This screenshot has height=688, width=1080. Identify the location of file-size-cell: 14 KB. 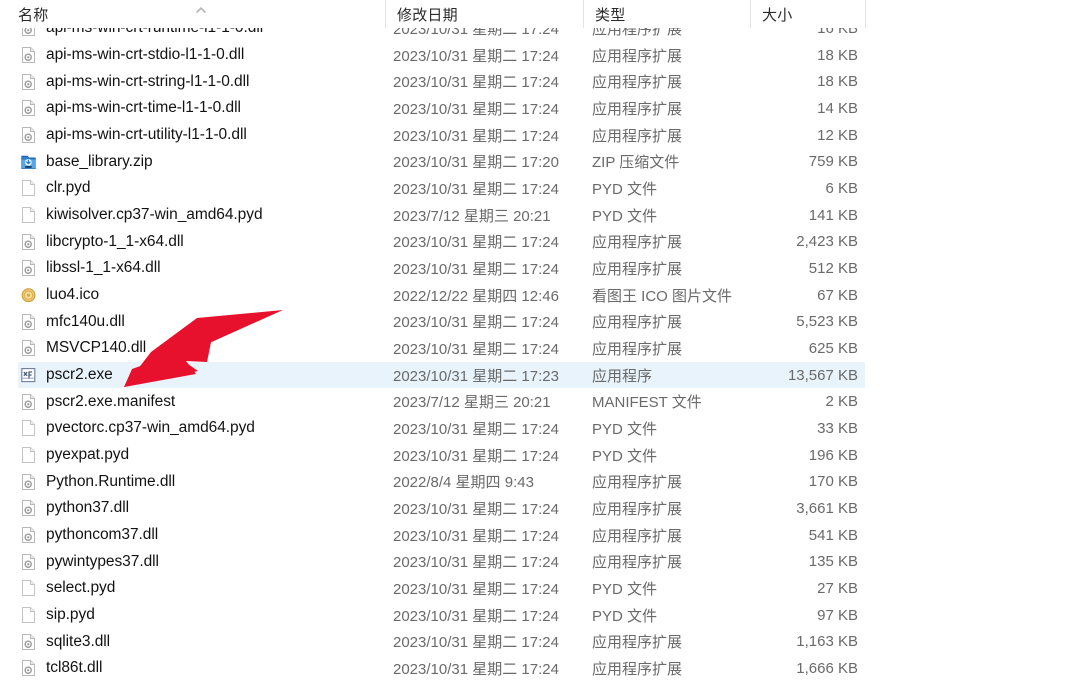
(837, 108).